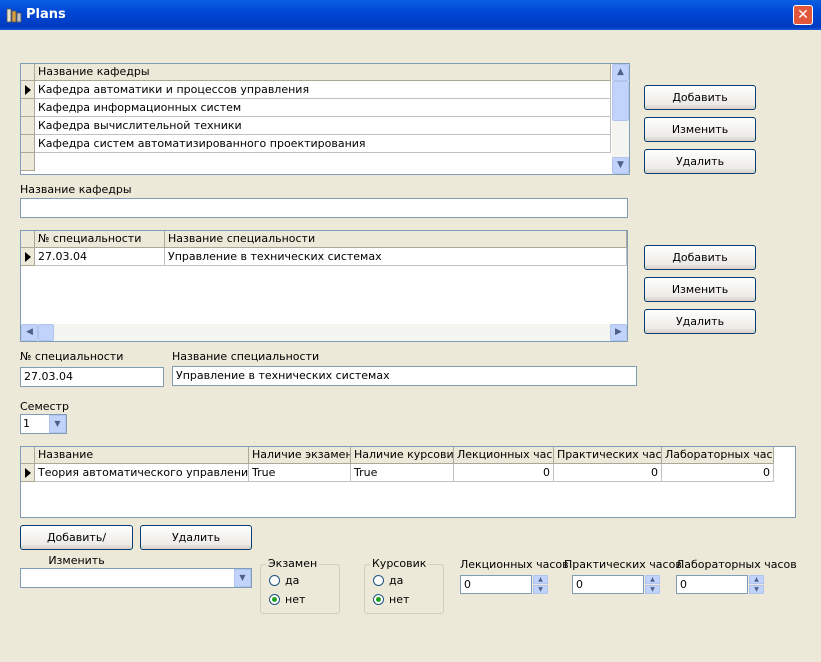  I want to click on practice-hours-field: 0, so click(608, 584).